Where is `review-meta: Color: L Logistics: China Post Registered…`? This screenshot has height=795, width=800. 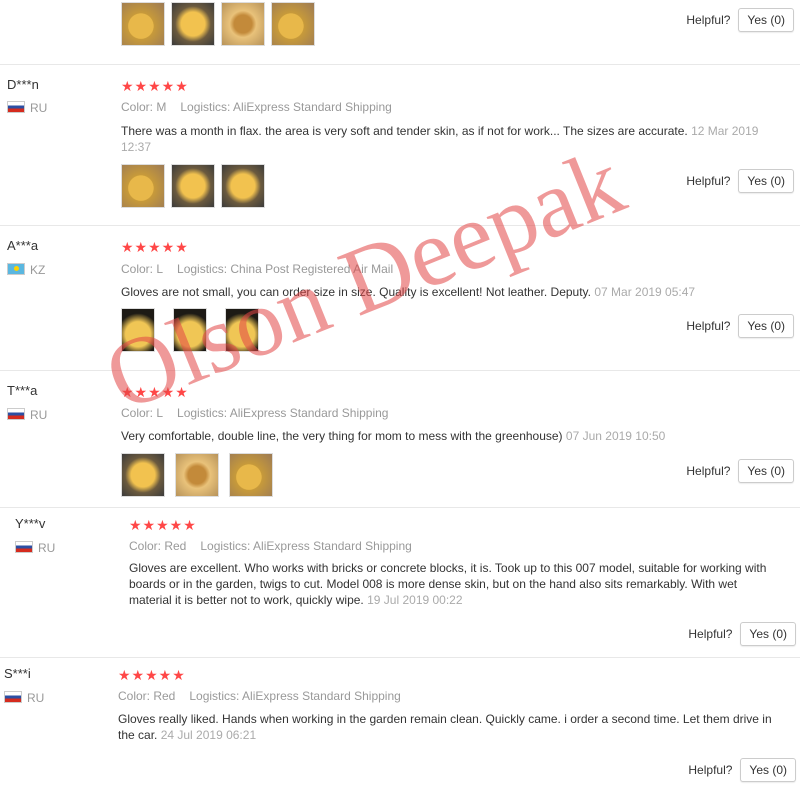 review-meta: Color: L Logistics: China Post Registered… is located at coordinates (257, 269).